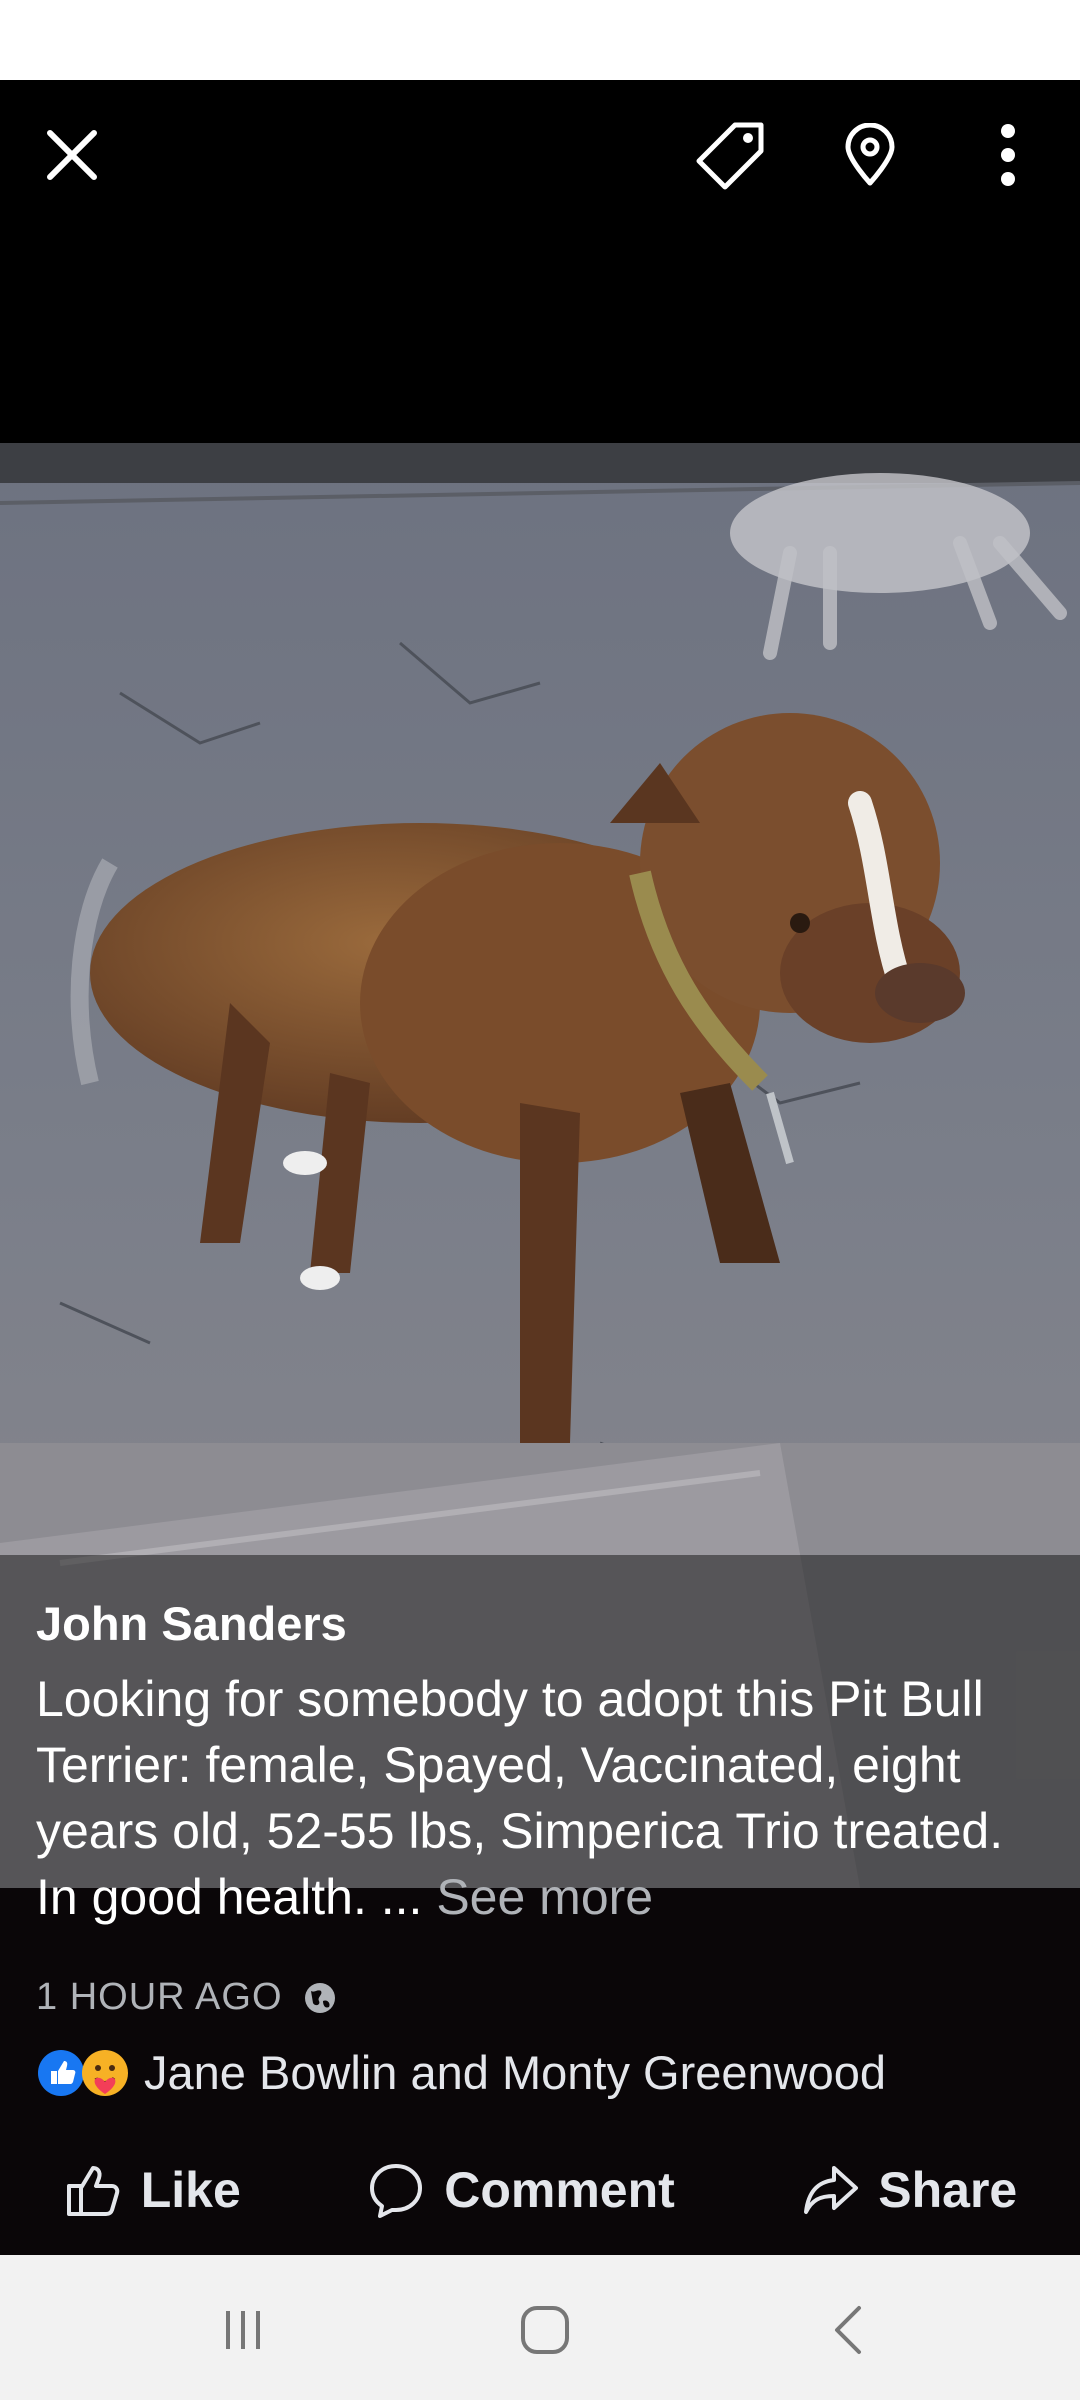 Image resolution: width=1080 pixels, height=2400 pixels. I want to click on location-button, so click(870, 155).